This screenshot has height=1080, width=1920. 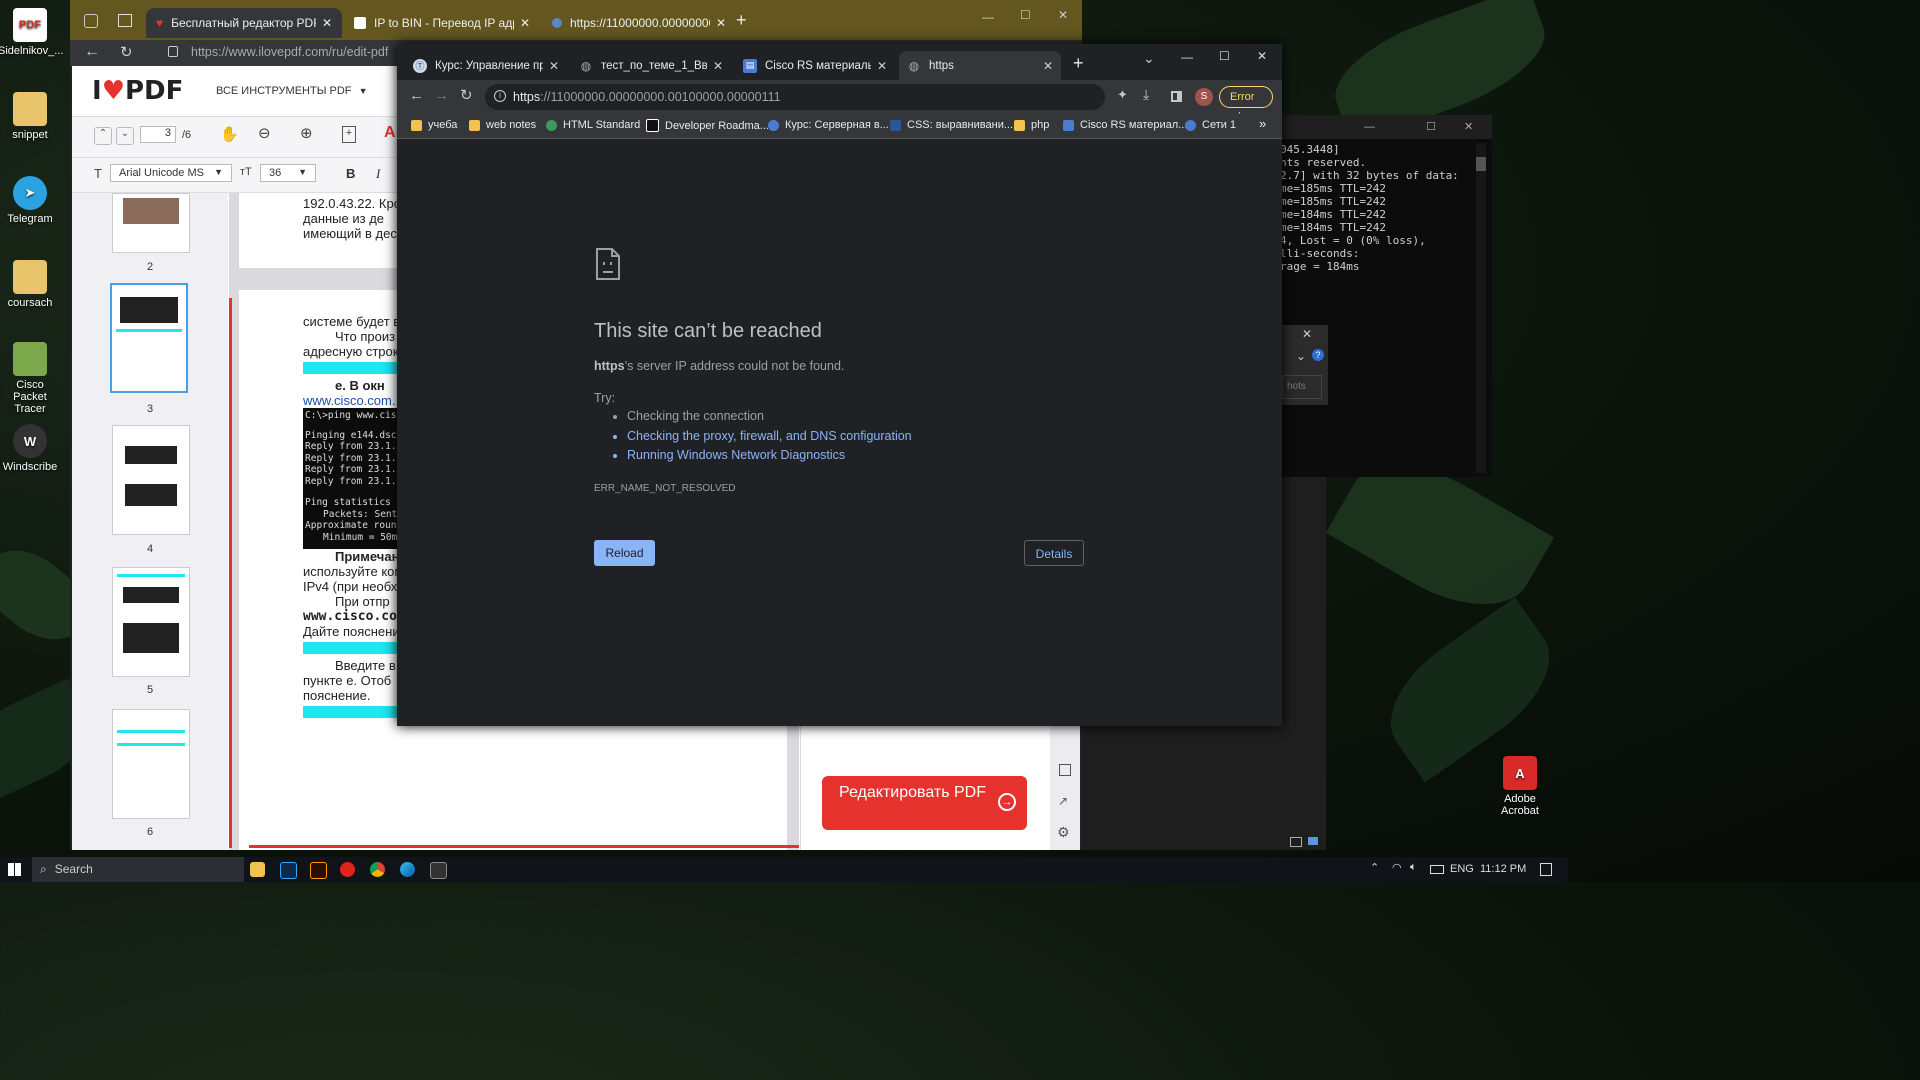 What do you see at coordinates (288, 870) in the screenshot?
I see `photoshop-icon` at bounding box center [288, 870].